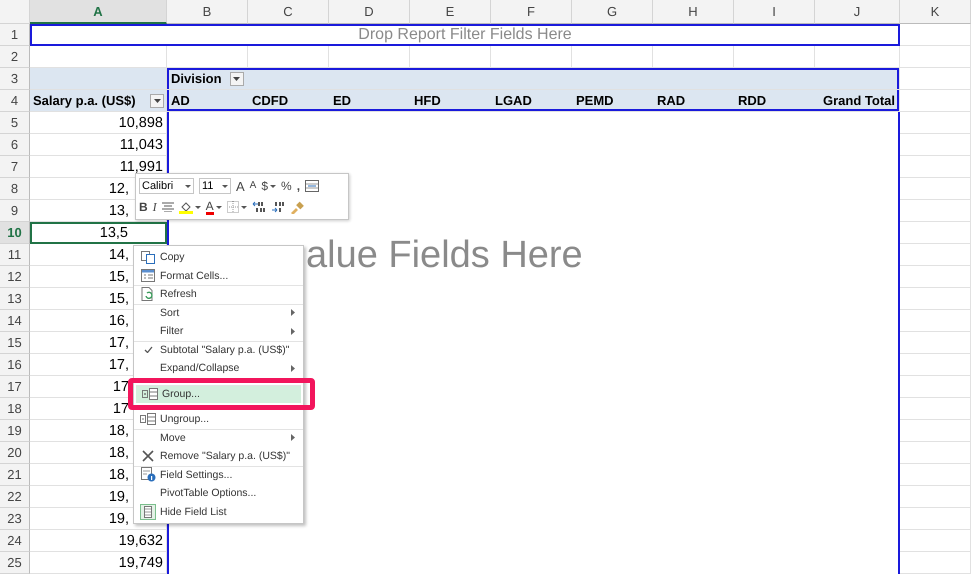 This screenshot has height=579, width=971. Describe the element at coordinates (15, 365) in the screenshot. I see `row-header: 16` at that location.